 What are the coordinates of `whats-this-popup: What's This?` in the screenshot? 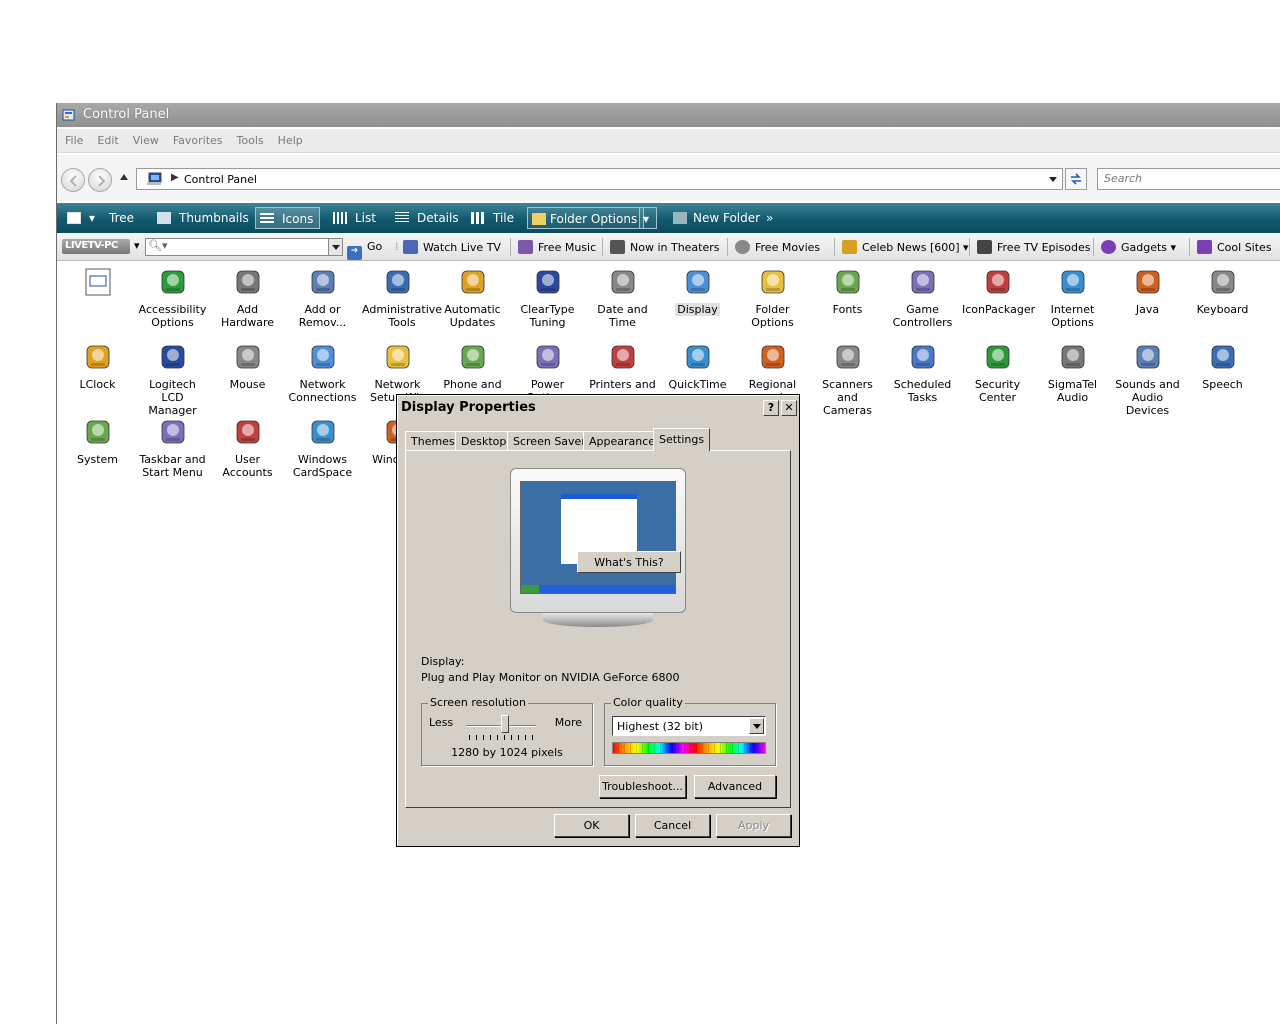 It's located at (629, 562).